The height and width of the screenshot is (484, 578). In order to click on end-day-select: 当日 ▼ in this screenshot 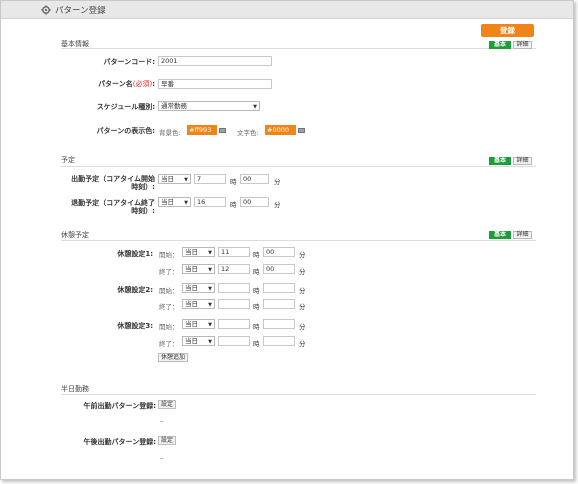, I will do `click(174, 202)`.